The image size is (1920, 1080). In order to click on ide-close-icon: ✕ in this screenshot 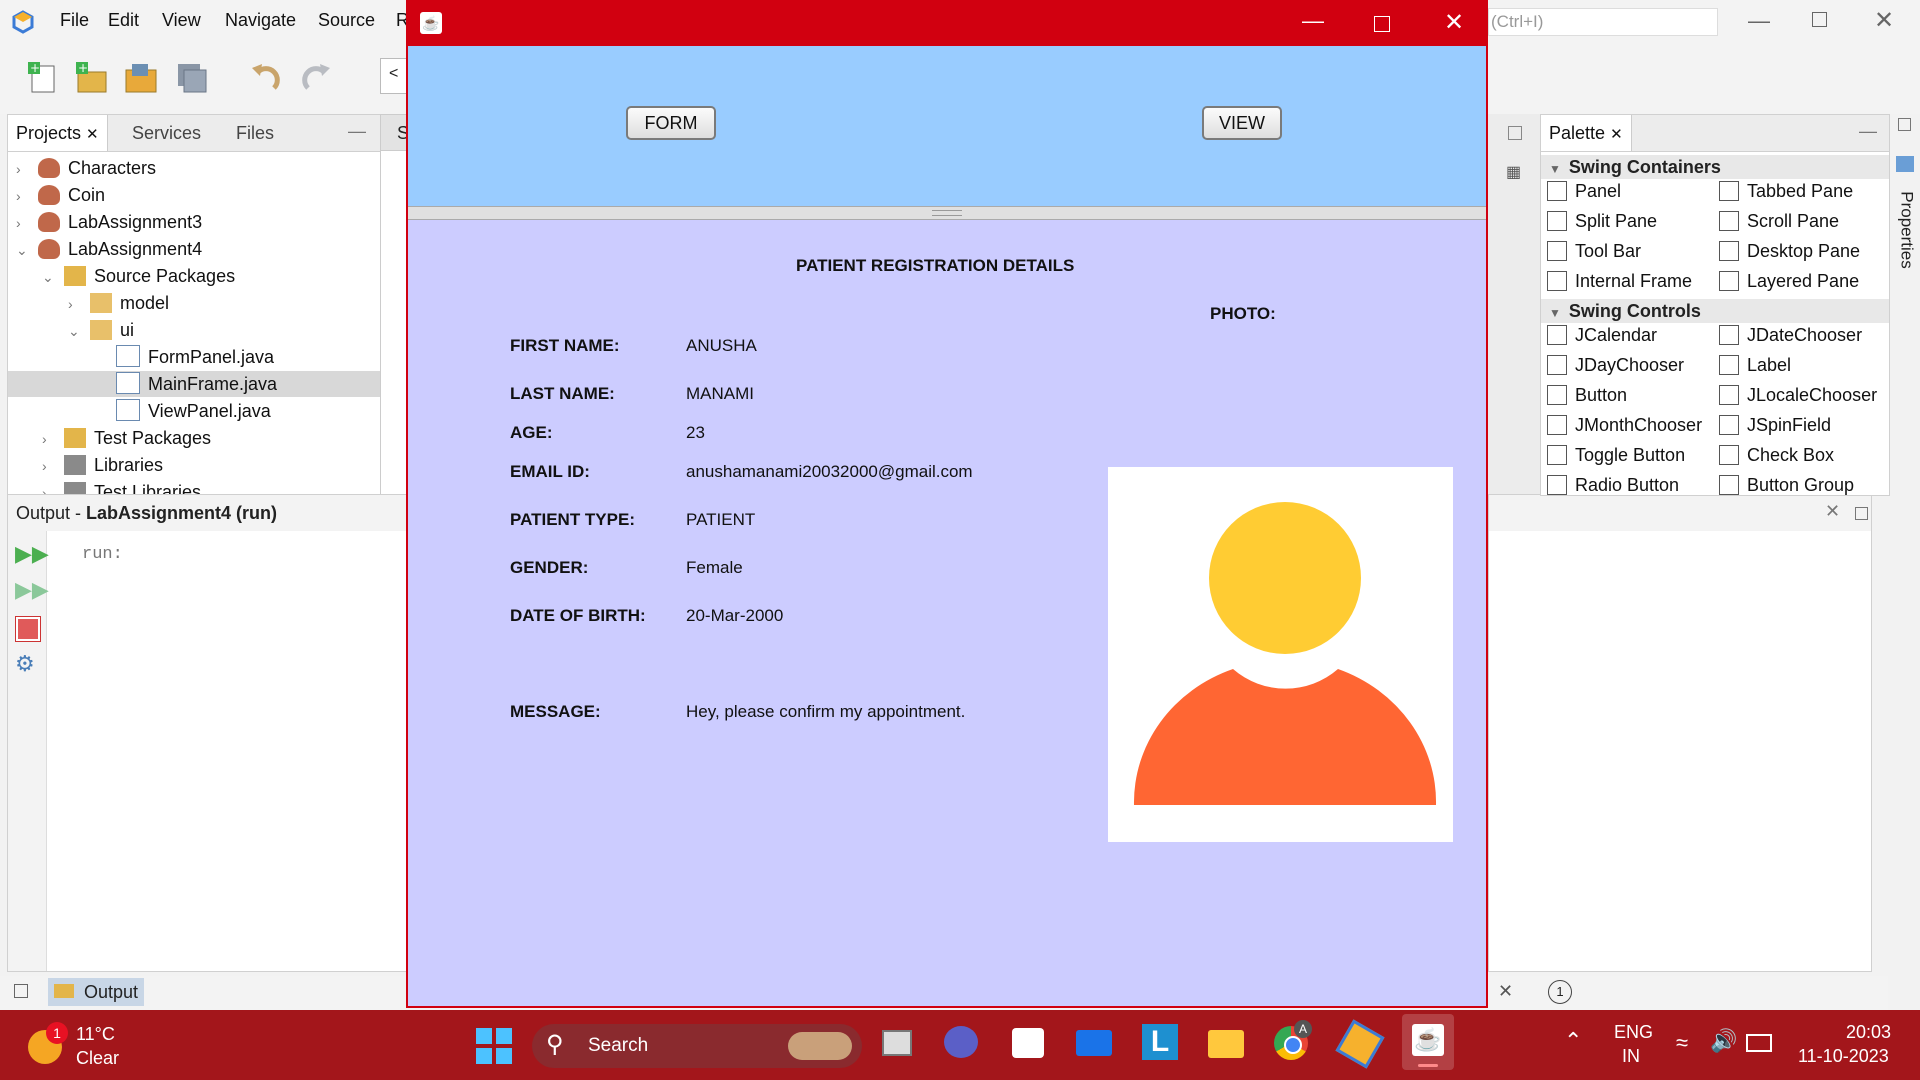, I will do `click(1884, 20)`.